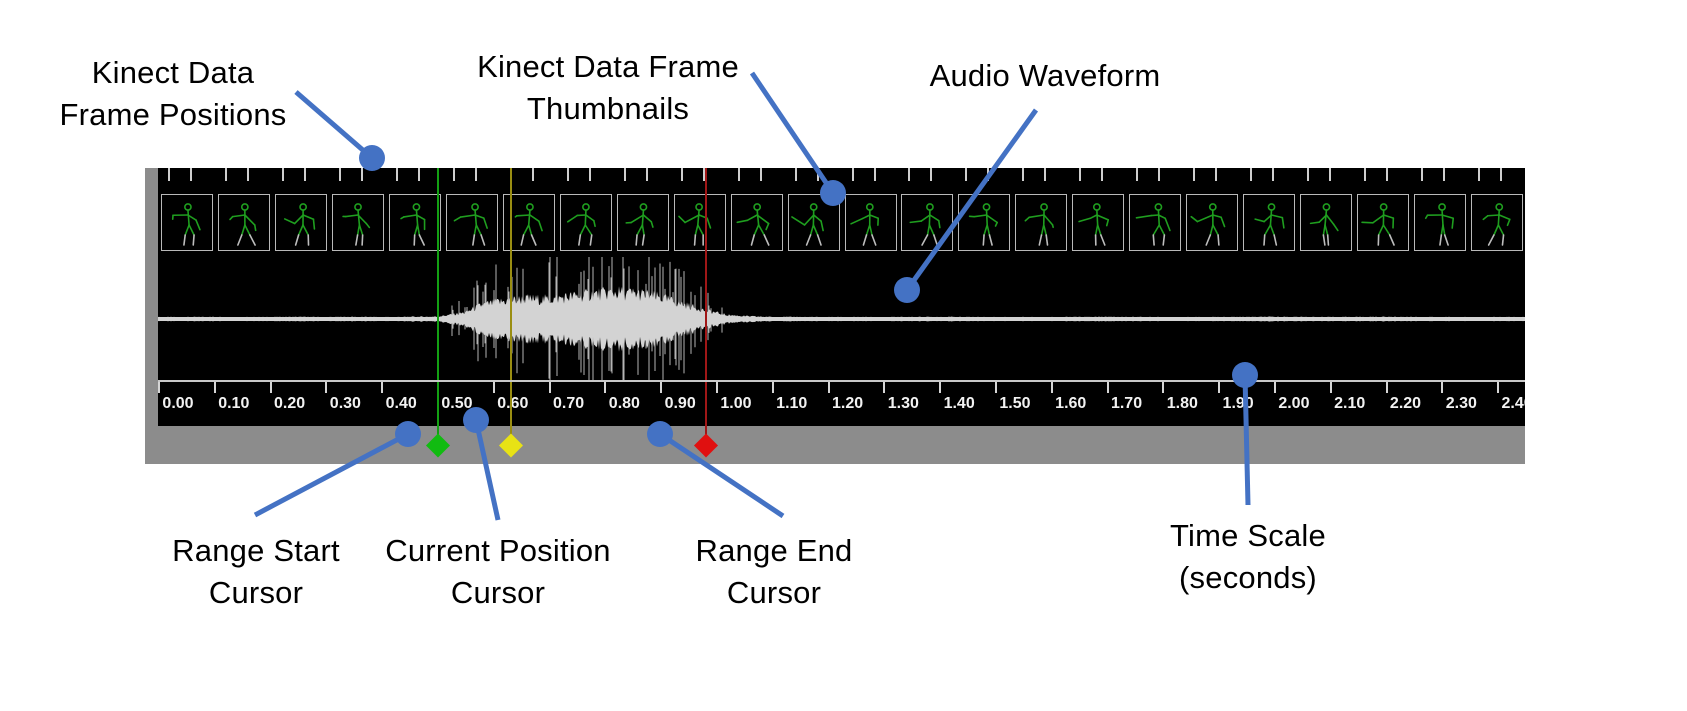 The width and height of the screenshot is (1687, 711). What do you see at coordinates (173, 93) in the screenshot?
I see `callout-kinect-frame-positions: Kinect Data Frame Positions` at bounding box center [173, 93].